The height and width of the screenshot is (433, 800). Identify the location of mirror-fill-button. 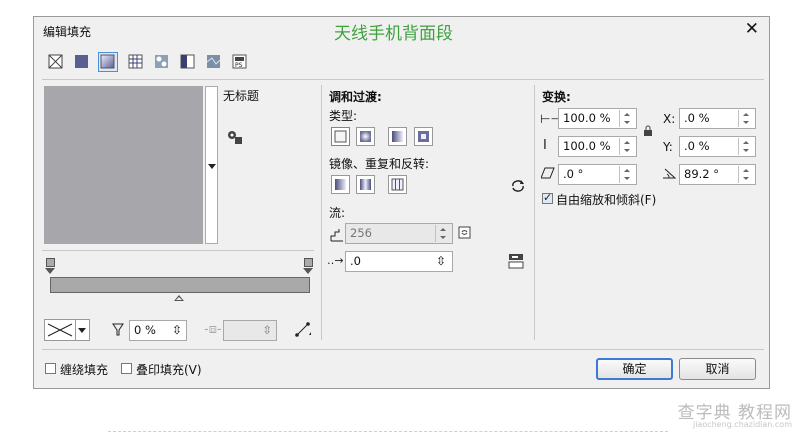
(365, 184).